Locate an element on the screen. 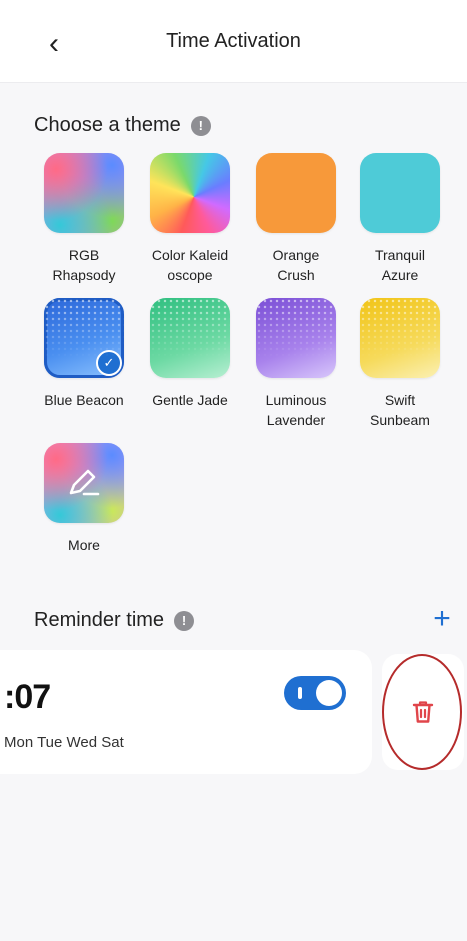 The height and width of the screenshot is (941, 467). delete-reminder-button is located at coordinates (423, 712).